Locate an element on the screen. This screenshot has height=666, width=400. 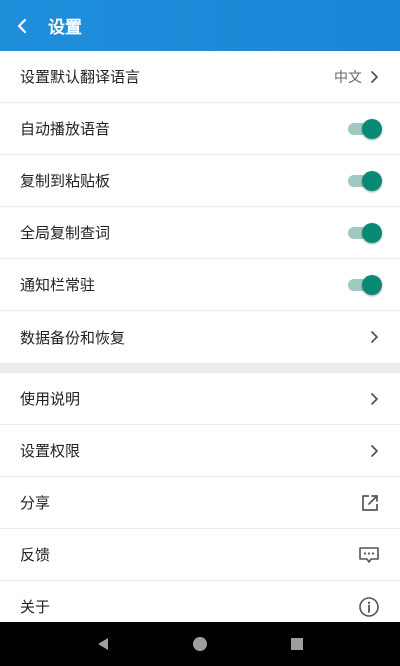
feedback-icon is located at coordinates (369, 554).